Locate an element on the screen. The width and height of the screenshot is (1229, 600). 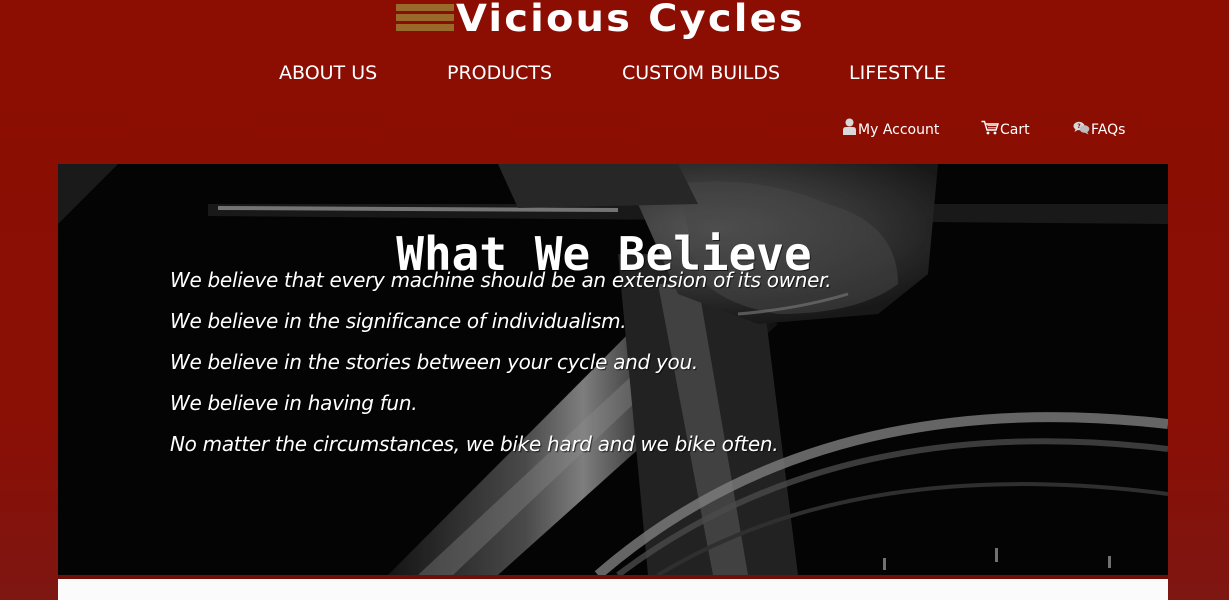
cart-link: Cart is located at coordinates (1005, 128).